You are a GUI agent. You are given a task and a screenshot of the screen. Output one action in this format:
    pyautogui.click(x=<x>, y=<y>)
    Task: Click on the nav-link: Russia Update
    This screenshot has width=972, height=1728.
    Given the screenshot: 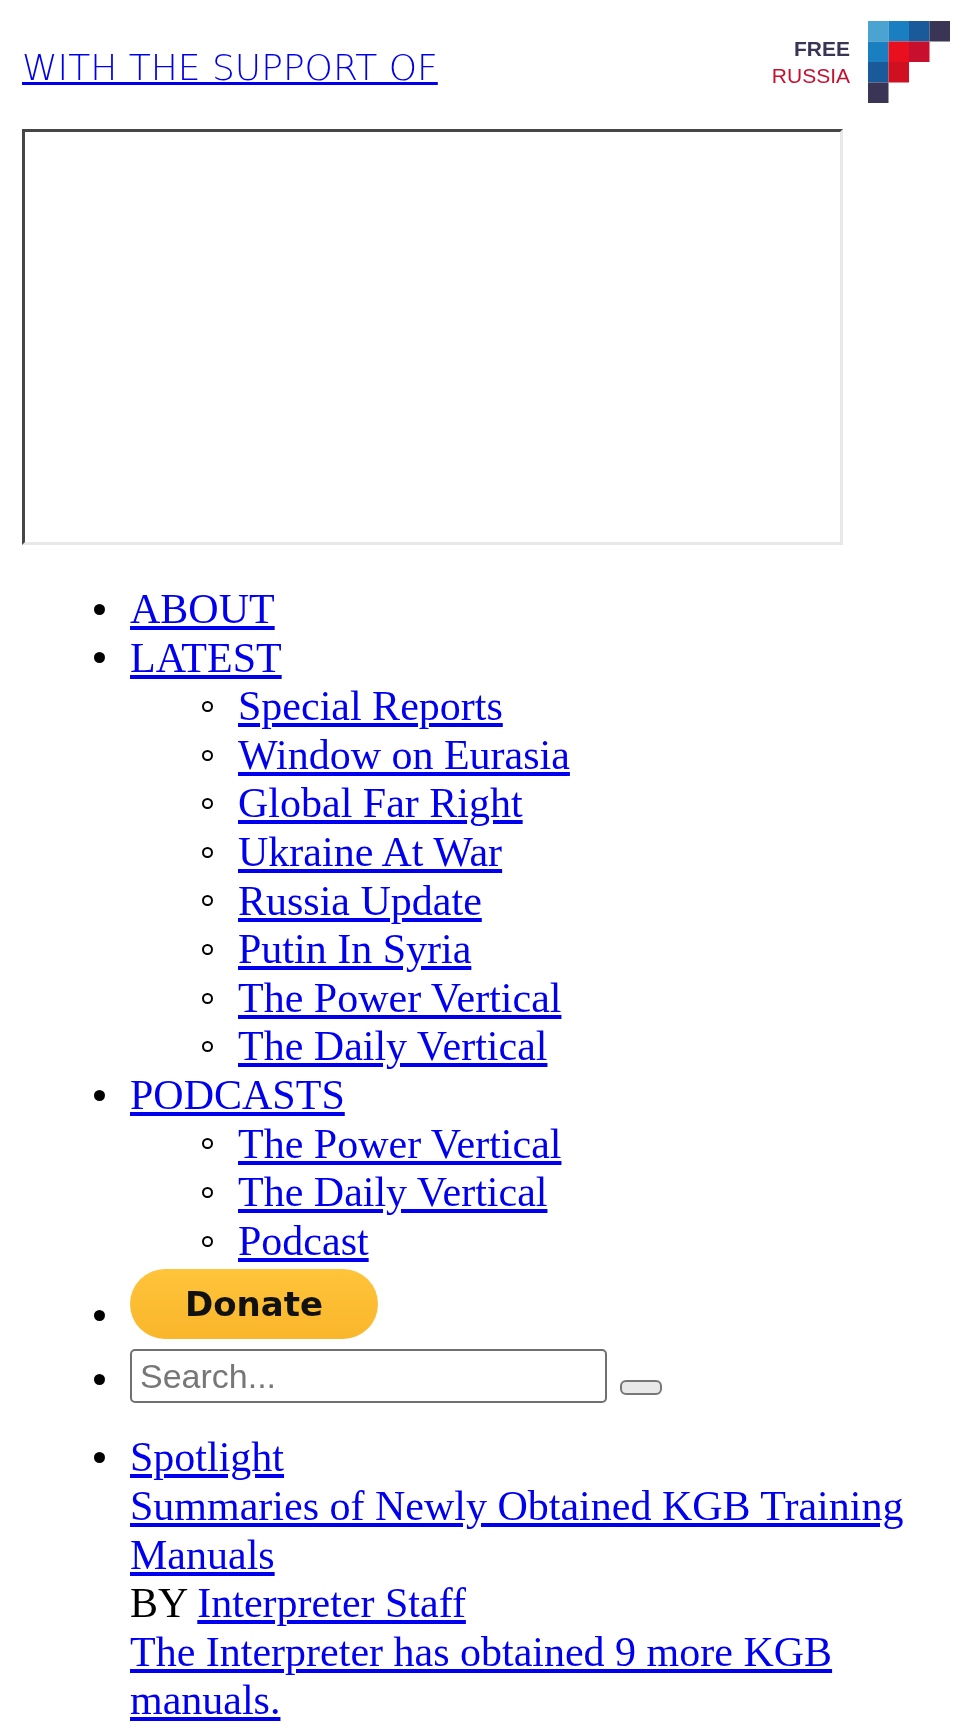 What is the action you would take?
    pyautogui.click(x=360, y=901)
    